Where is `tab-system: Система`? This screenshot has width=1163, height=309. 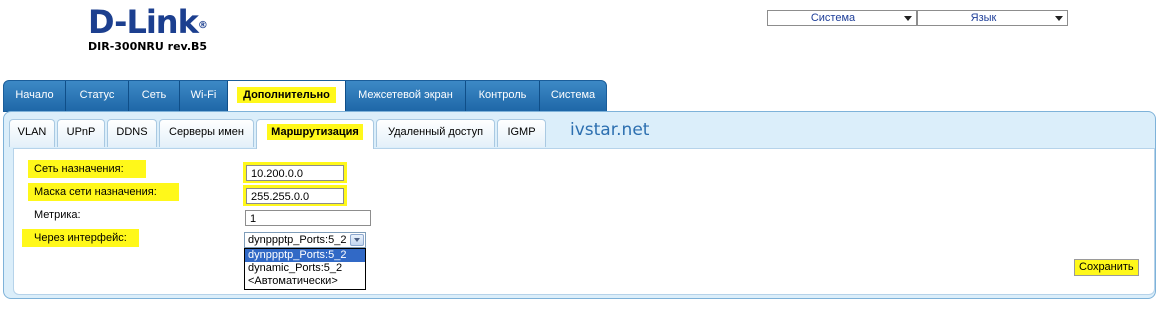
tab-system: Система is located at coordinates (573, 96).